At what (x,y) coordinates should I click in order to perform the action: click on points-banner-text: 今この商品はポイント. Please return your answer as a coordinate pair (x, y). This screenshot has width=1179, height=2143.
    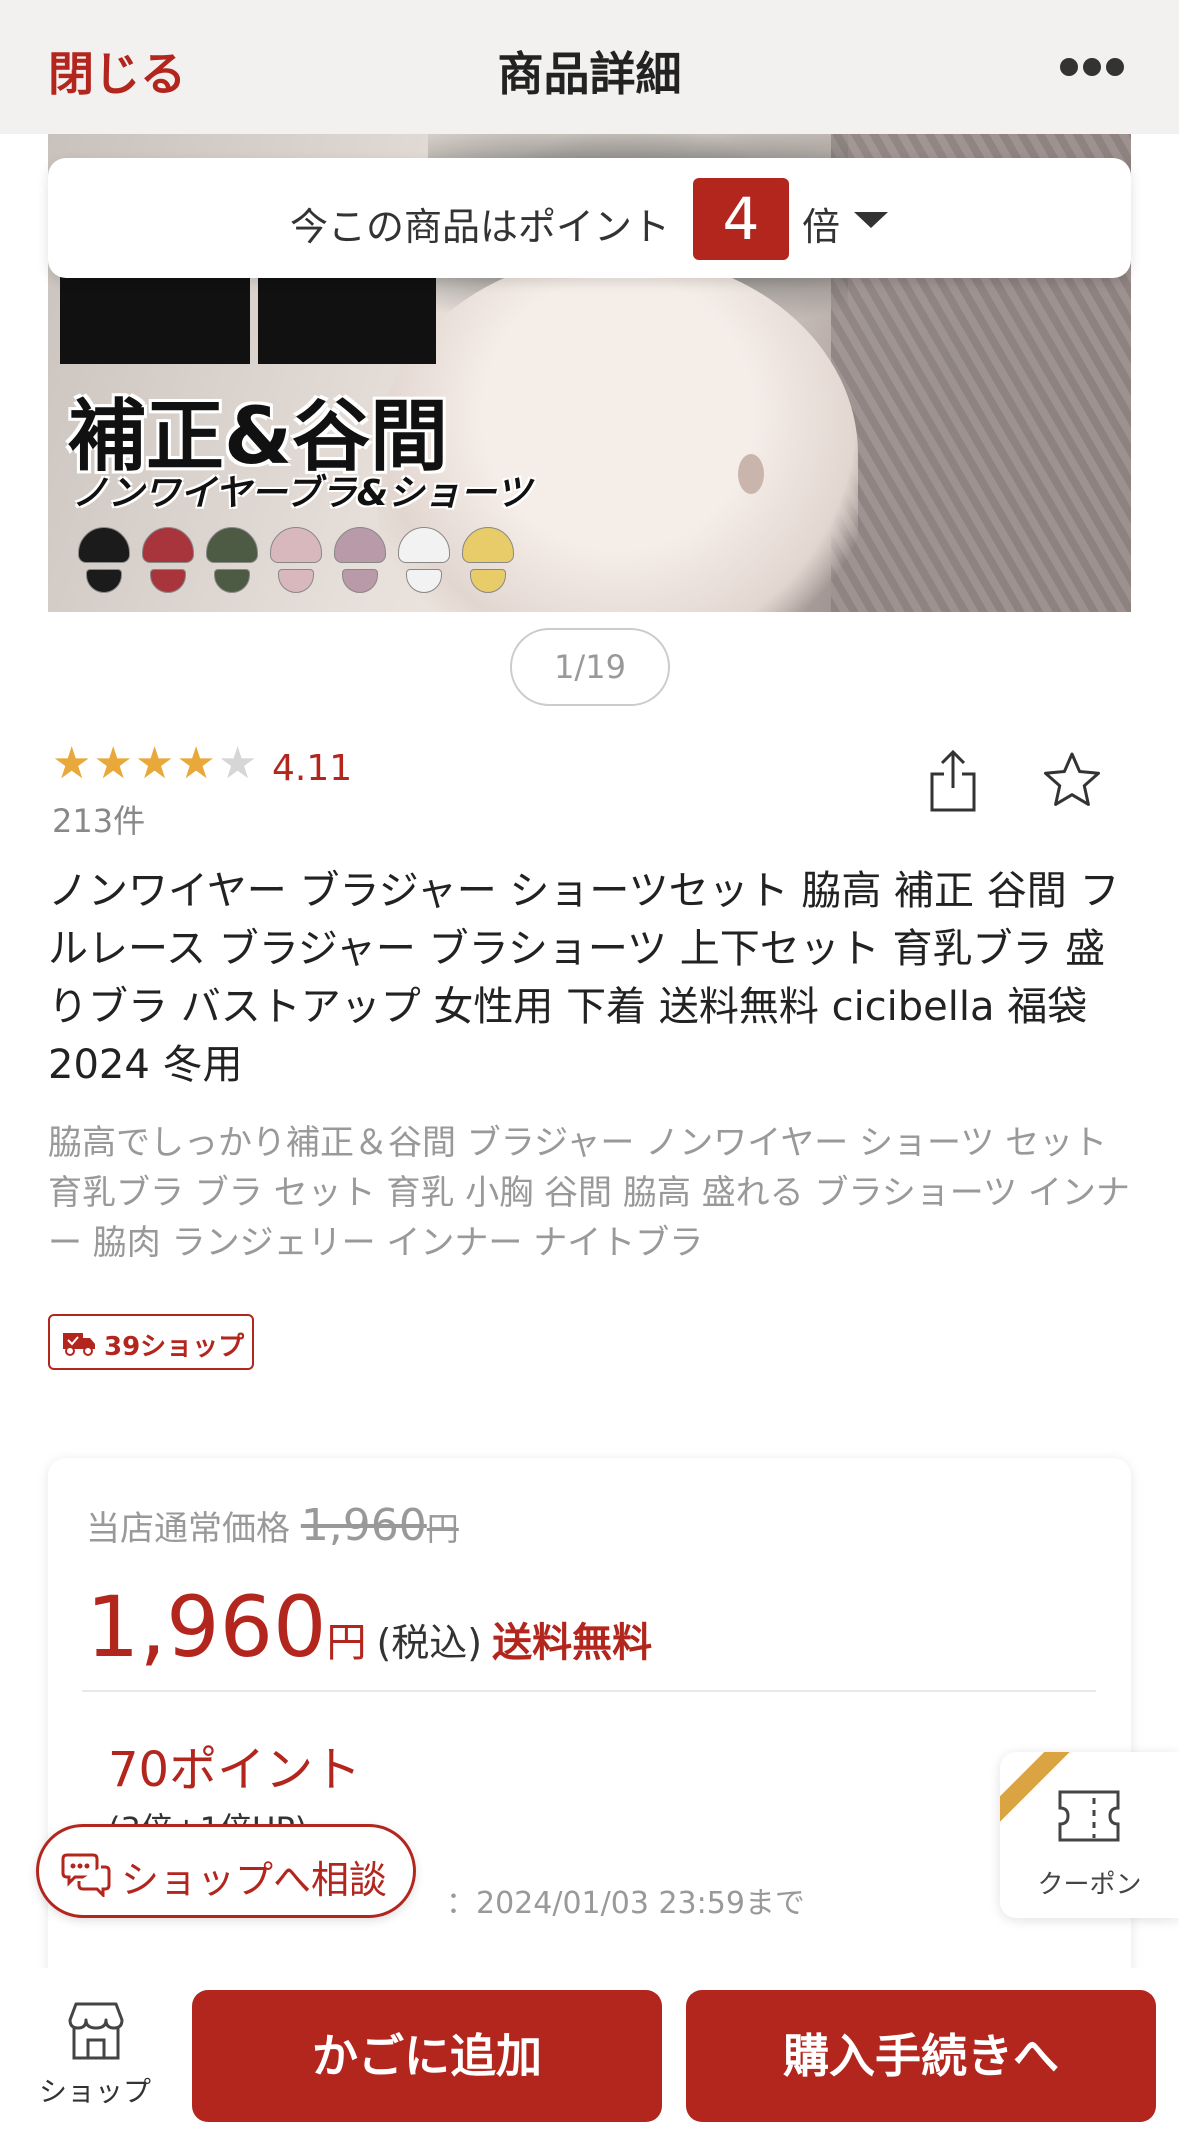
    Looking at the image, I should click on (480, 227).